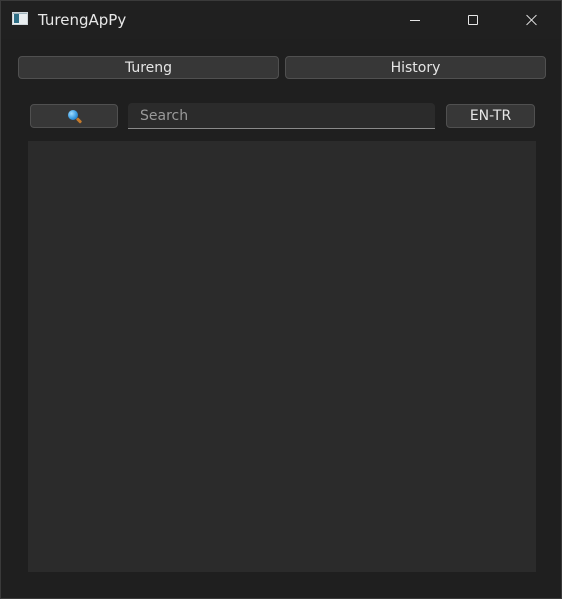 Image resolution: width=562 pixels, height=599 pixels. I want to click on title-bar: TurengApPy, so click(281, 20).